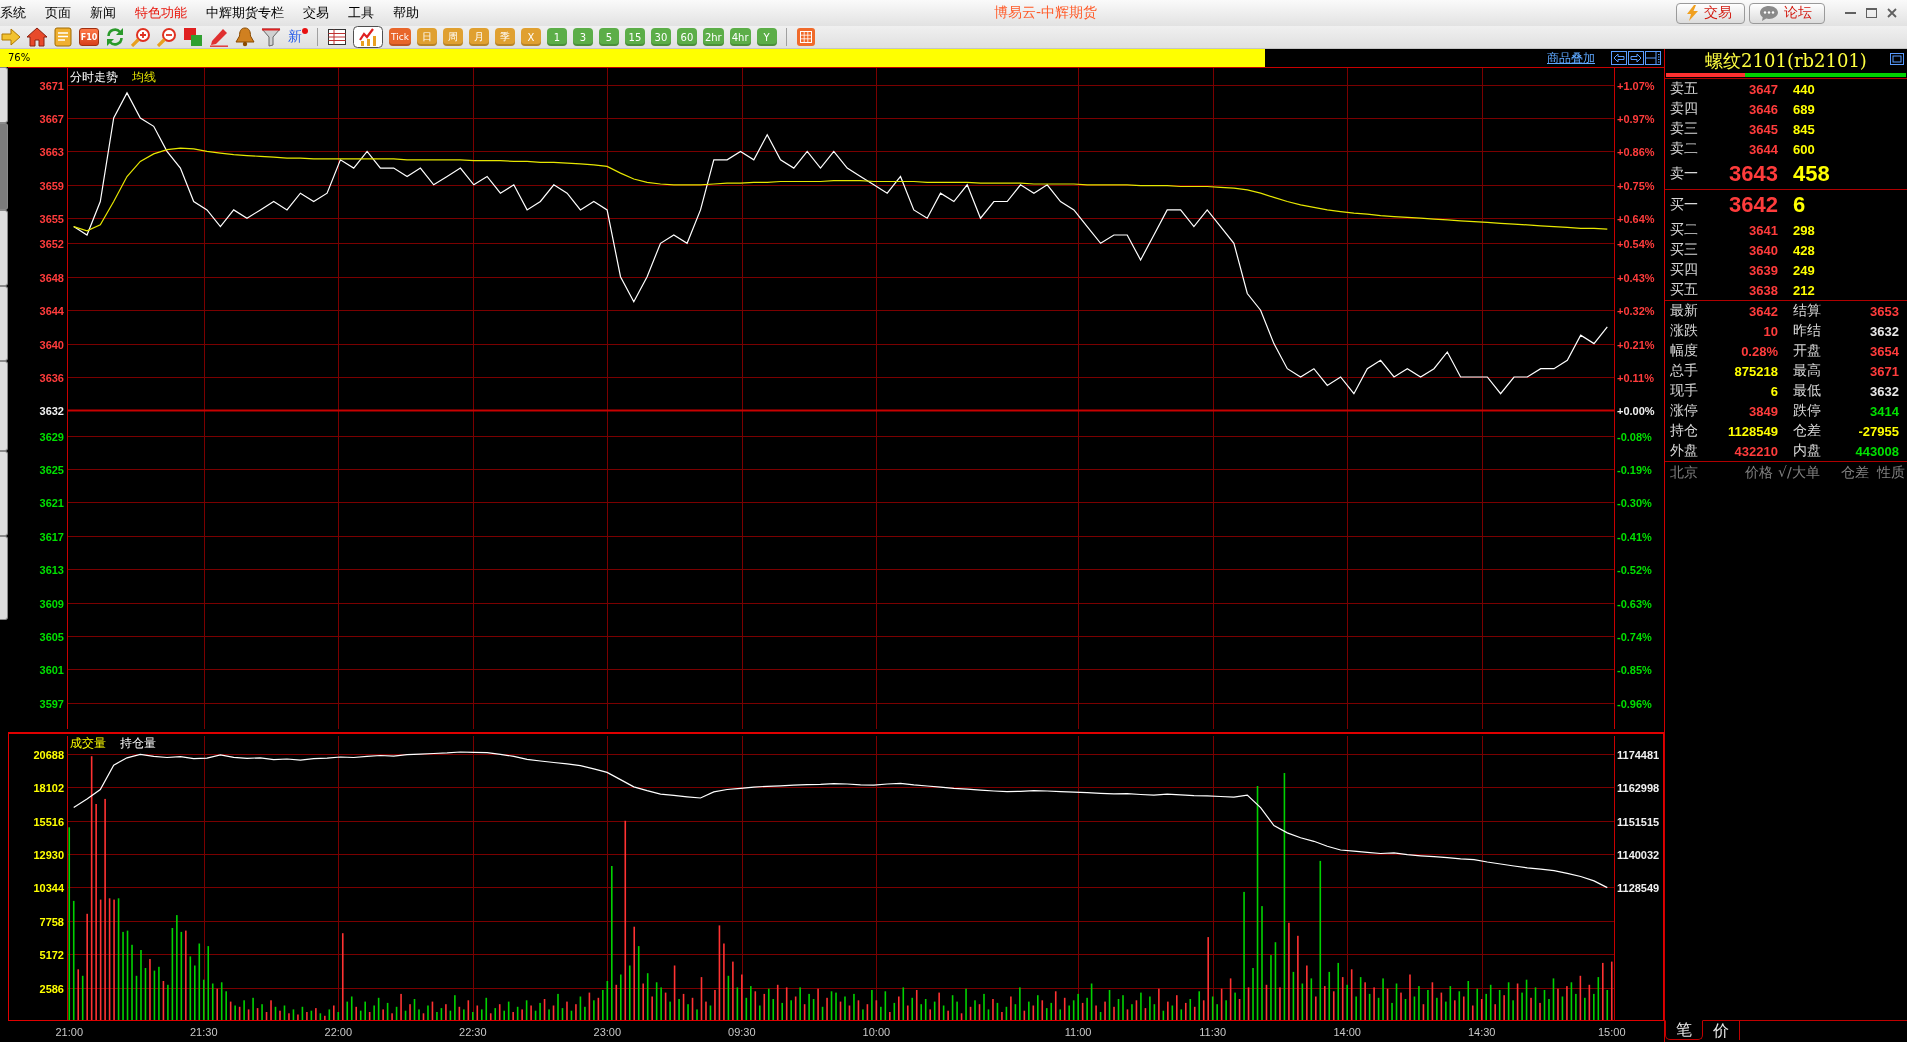 Image resolution: width=1907 pixels, height=1042 pixels. I want to click on bid-price: 3642, so click(1753, 205).